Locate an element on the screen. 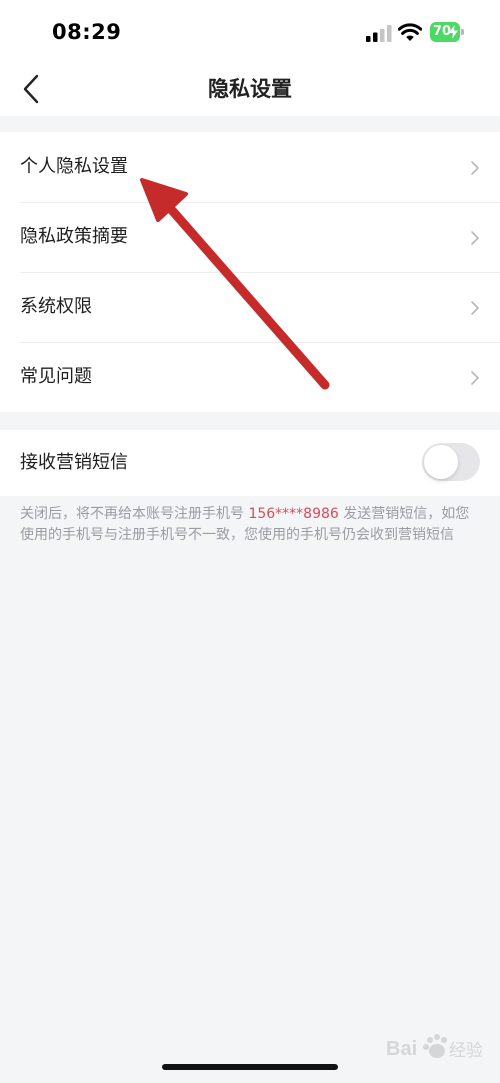 The height and width of the screenshot is (1083, 500). menu-item-label: 隐私政策摘要 is located at coordinates (74, 236).